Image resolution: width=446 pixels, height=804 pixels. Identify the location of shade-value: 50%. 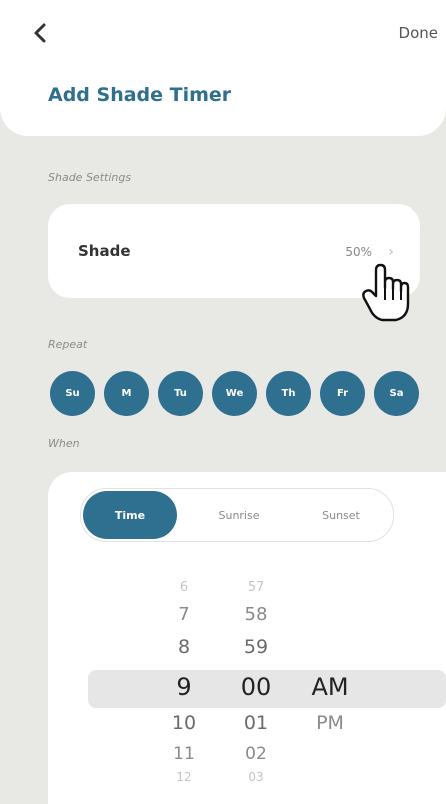
(358, 252).